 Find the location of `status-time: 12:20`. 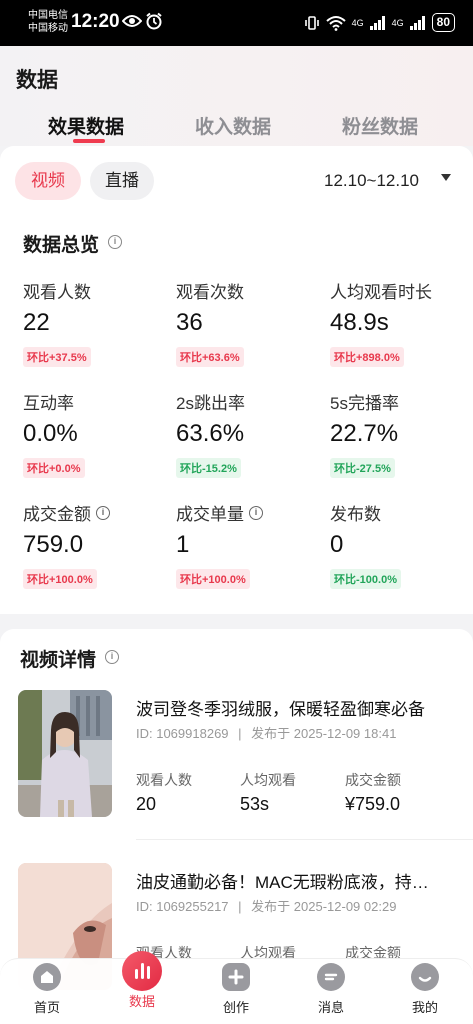

status-time: 12:20 is located at coordinates (95, 21).